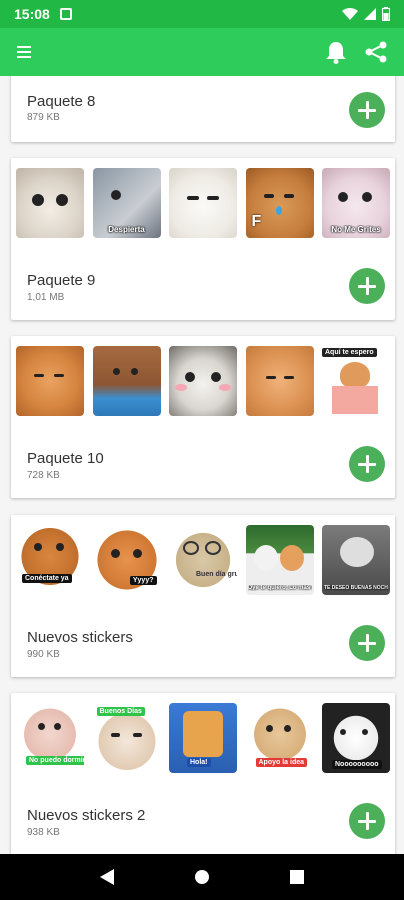 This screenshot has height=900, width=404. I want to click on sticker-row: Aquí te espero, so click(203, 383).